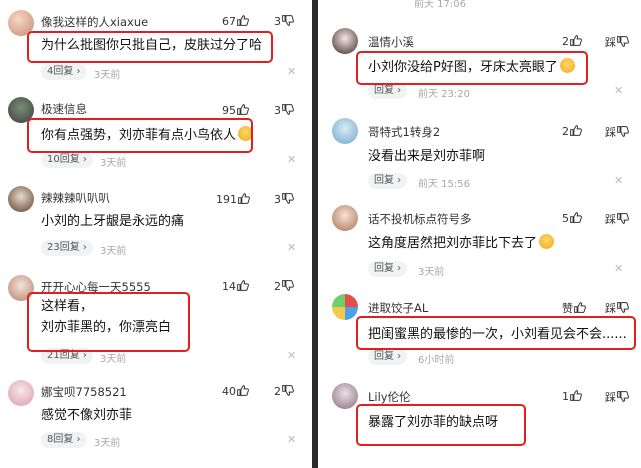 This screenshot has height=468, width=641. Describe the element at coordinates (547, 241) in the screenshot. I see `smirk-emoji-icon` at that location.